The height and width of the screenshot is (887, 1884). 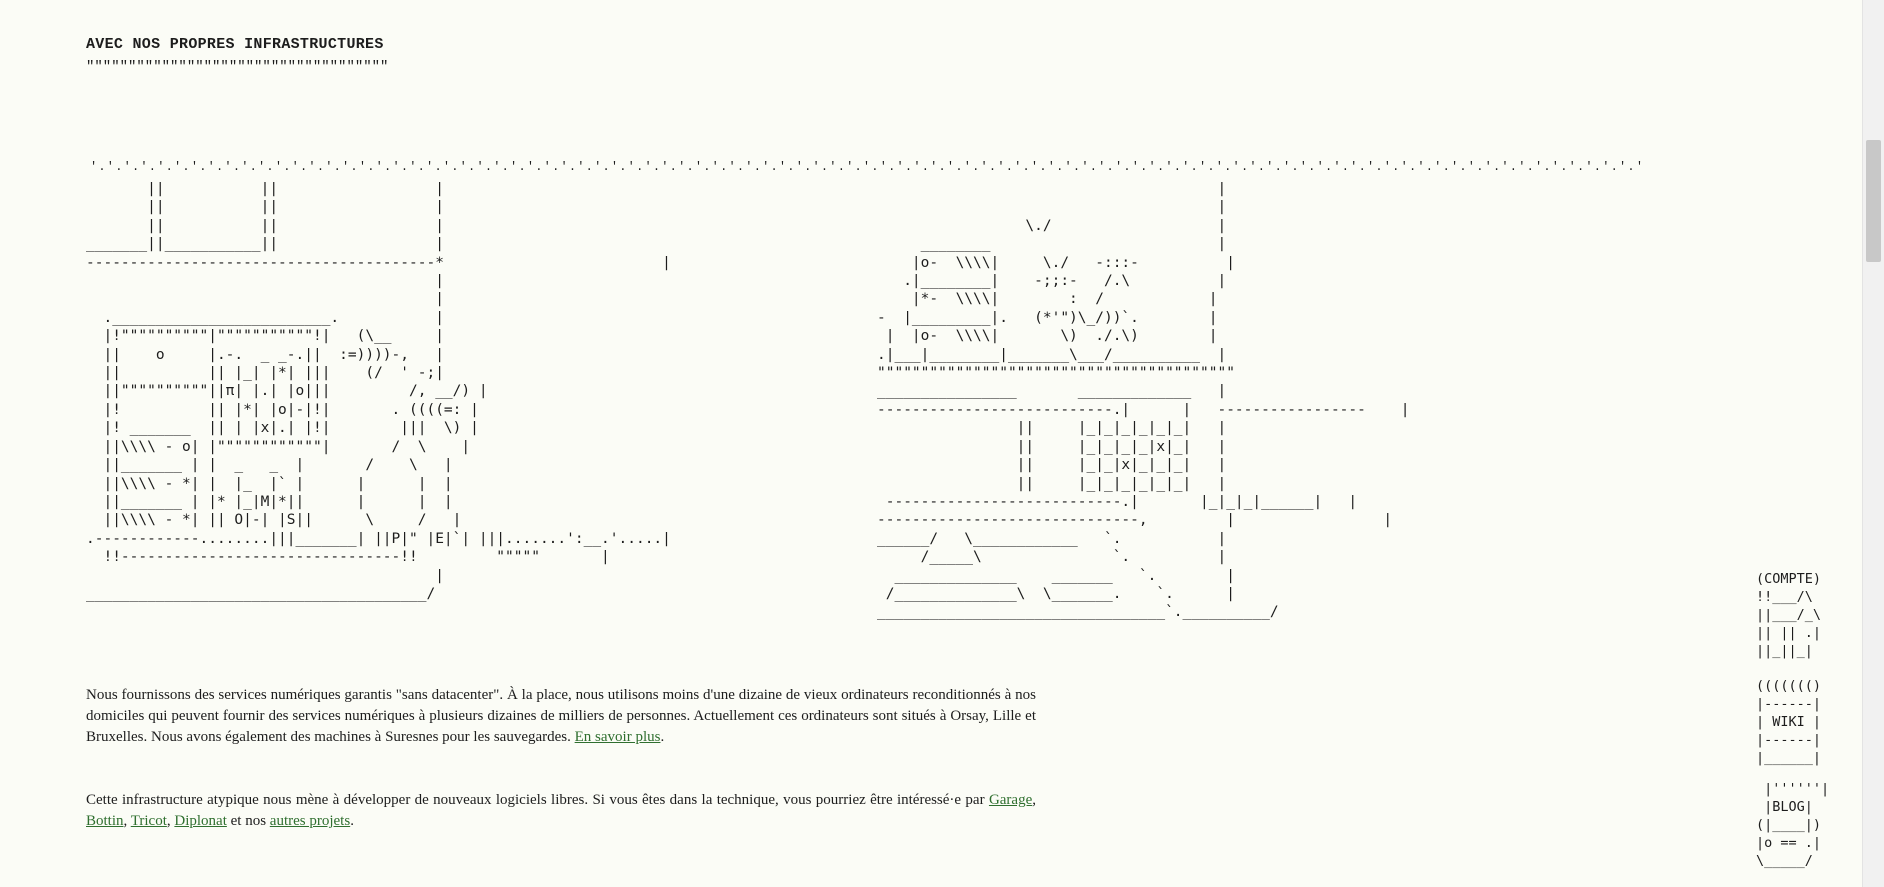 What do you see at coordinates (310, 821) in the screenshot?
I see `other-projects-link: autres projets` at bounding box center [310, 821].